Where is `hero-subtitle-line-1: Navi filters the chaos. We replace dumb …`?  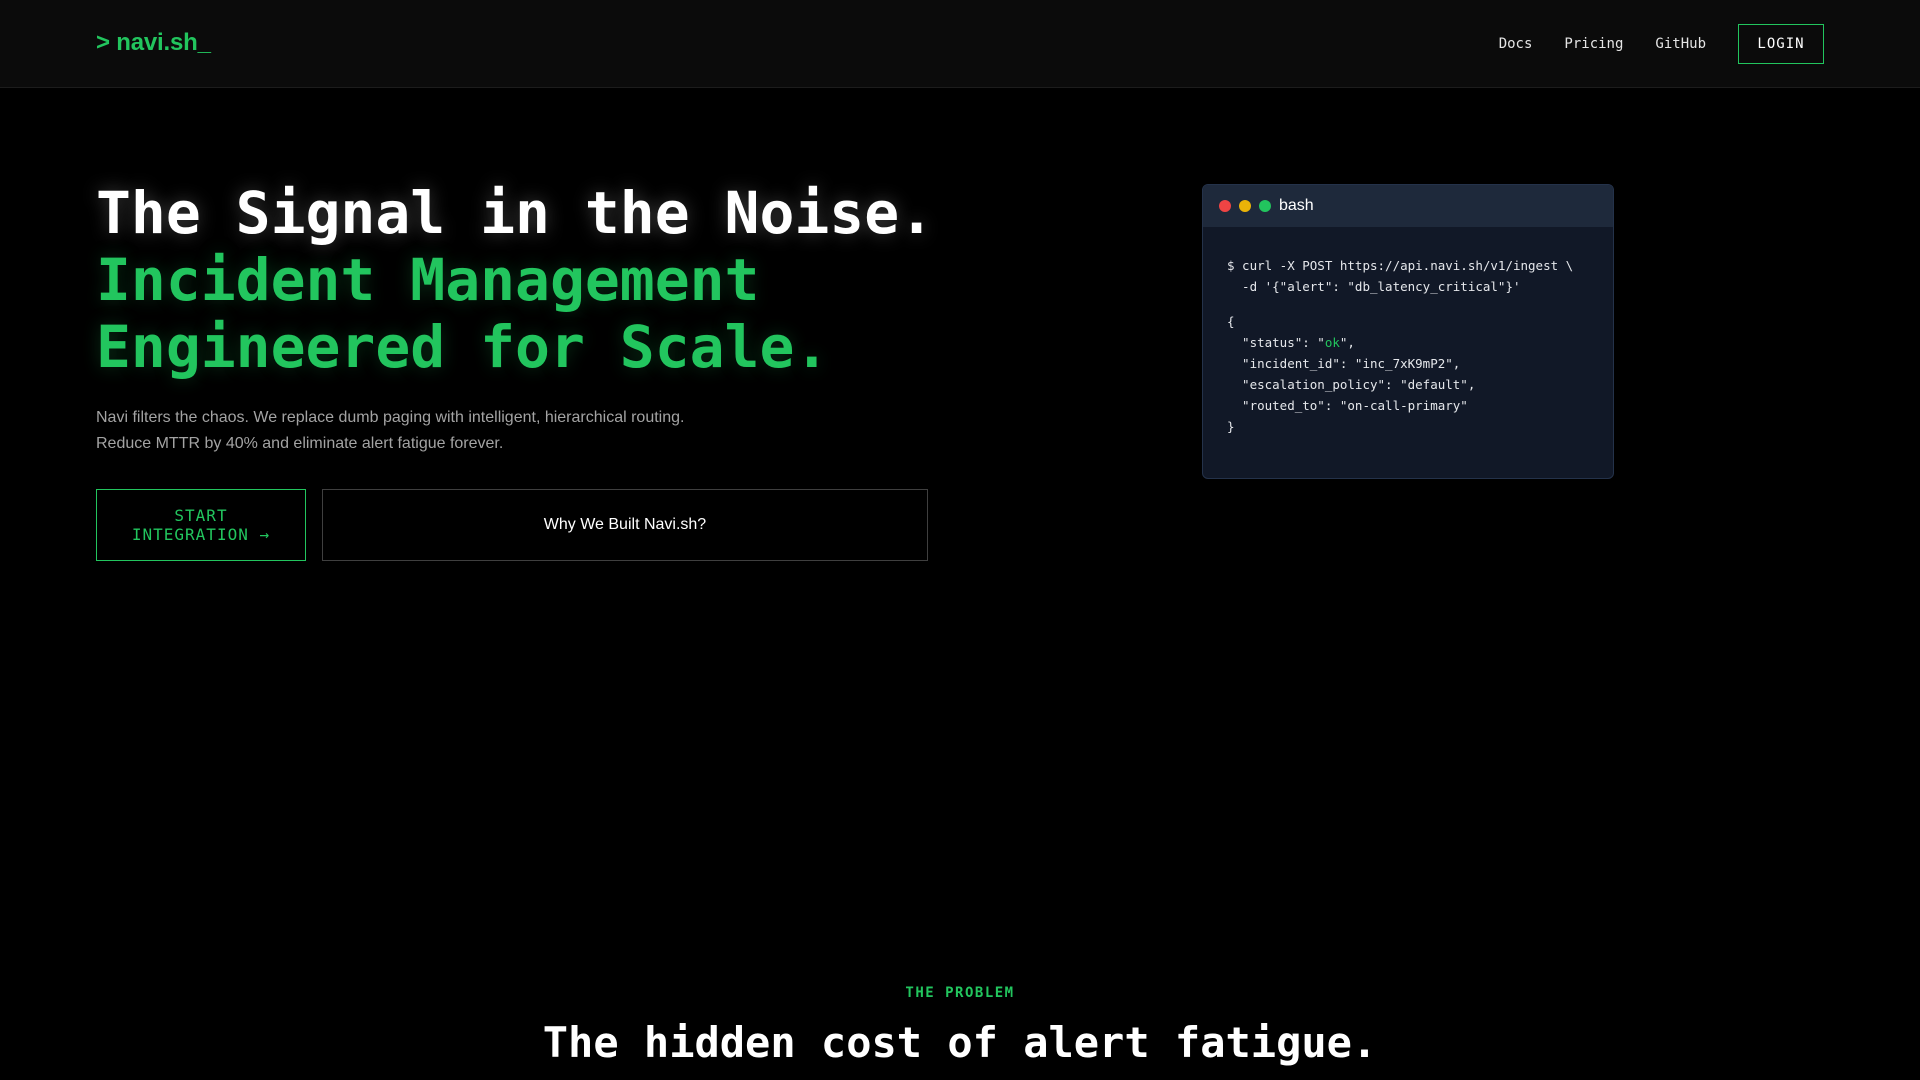 hero-subtitle-line-1: Navi filters the chaos. We replace dumb … is located at coordinates (390, 417).